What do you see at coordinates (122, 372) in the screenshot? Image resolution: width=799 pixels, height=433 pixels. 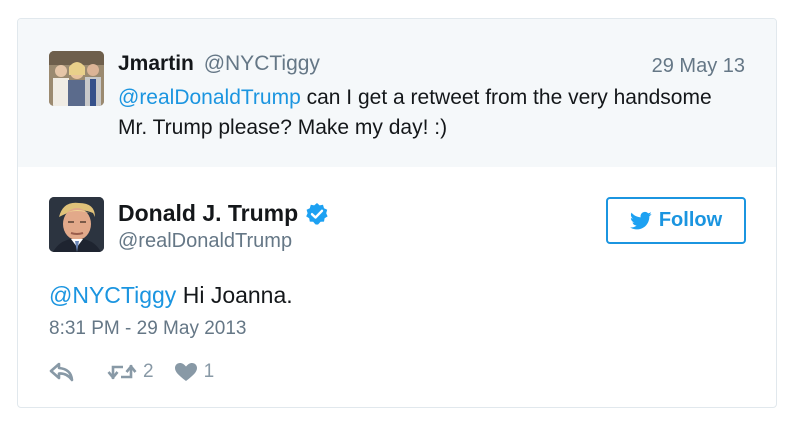 I see `retweet-icon` at bounding box center [122, 372].